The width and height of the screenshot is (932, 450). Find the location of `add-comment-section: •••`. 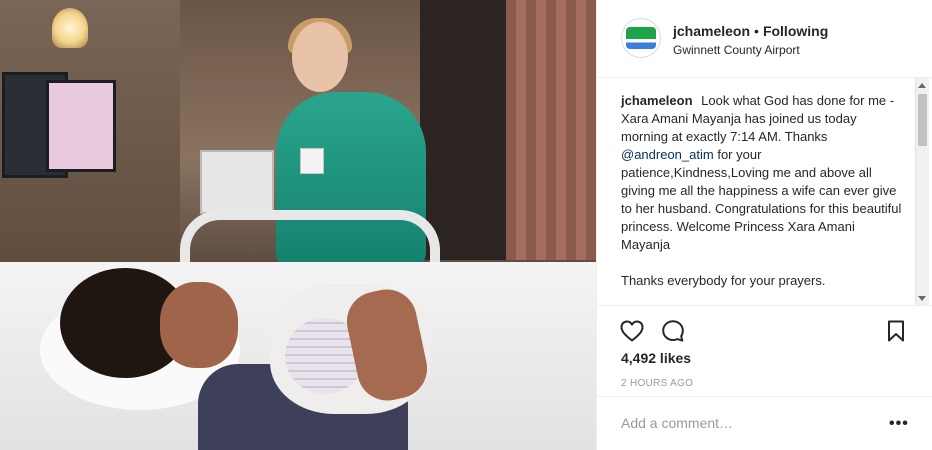

add-comment-section: ••• is located at coordinates (764, 423).